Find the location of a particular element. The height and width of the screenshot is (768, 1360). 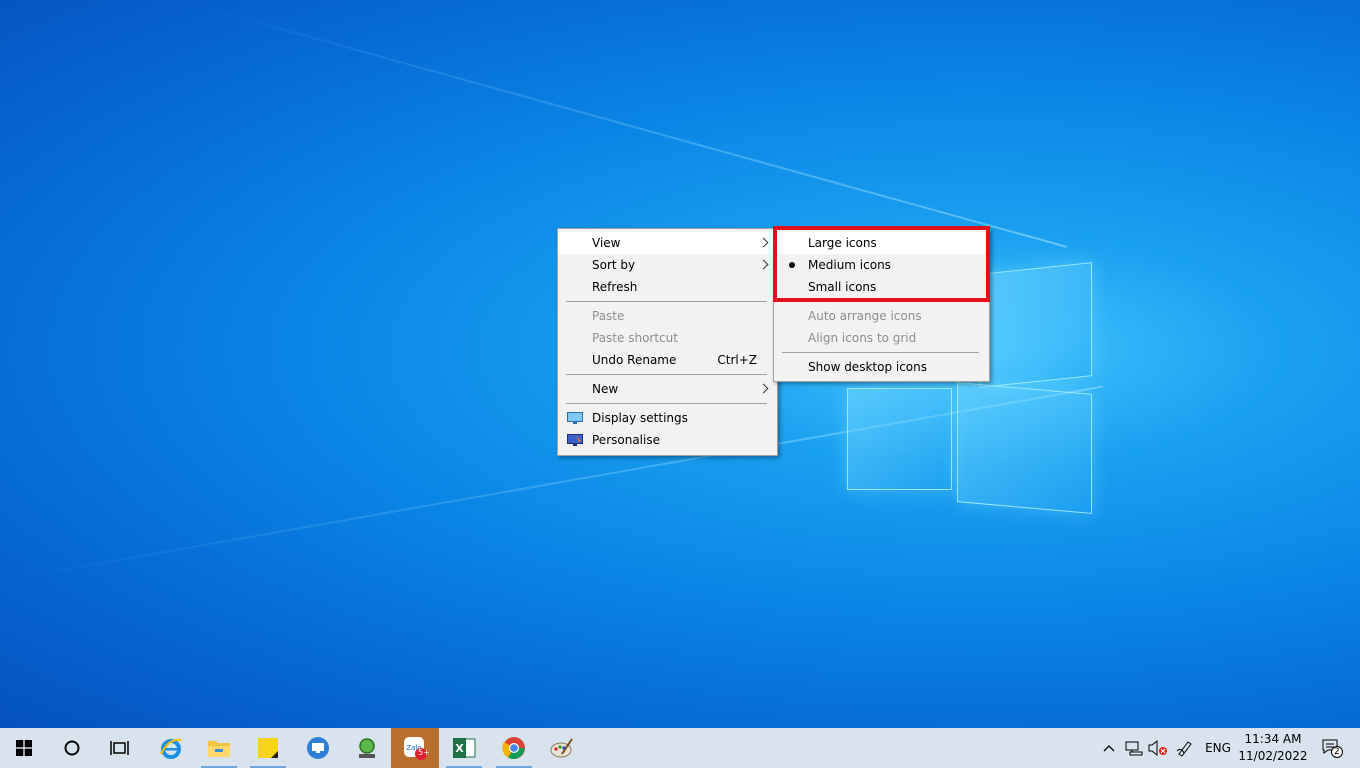

menu-item-label: Auto arrange icons is located at coordinates (865, 316).